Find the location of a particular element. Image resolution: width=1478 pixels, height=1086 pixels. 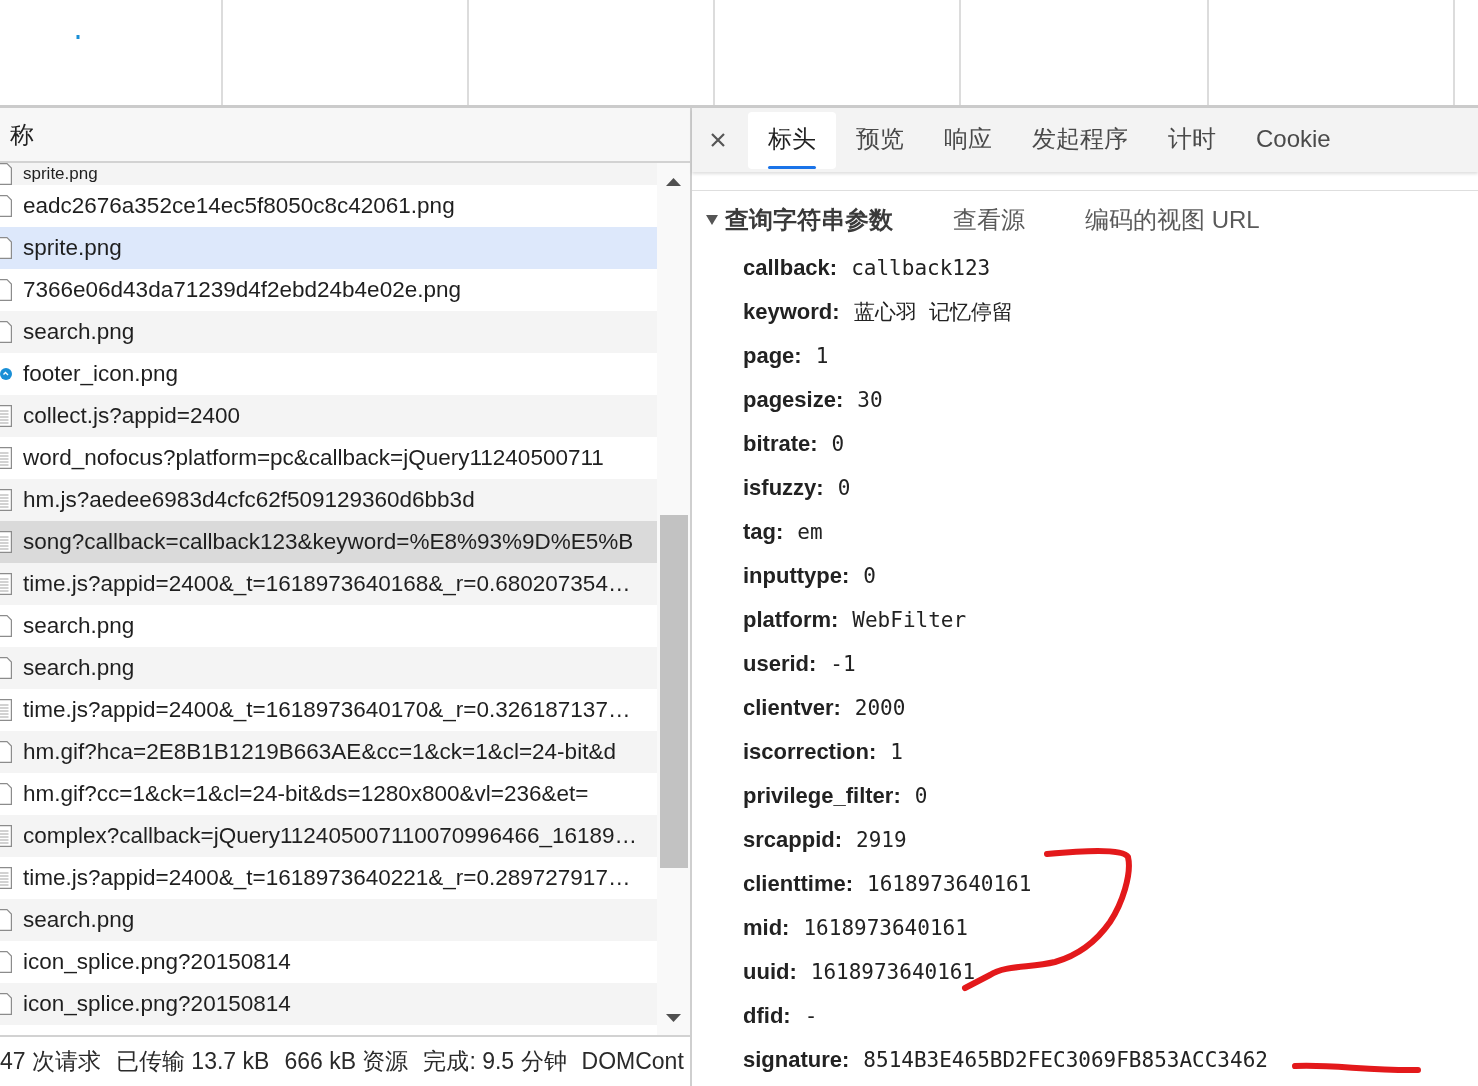

tab: 响应 is located at coordinates (968, 140).